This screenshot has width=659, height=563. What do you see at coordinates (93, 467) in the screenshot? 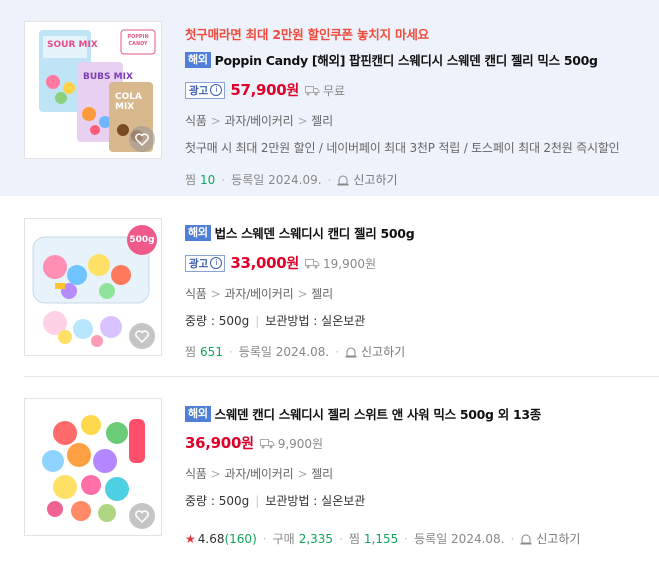
I see `product-thumbnail` at bounding box center [93, 467].